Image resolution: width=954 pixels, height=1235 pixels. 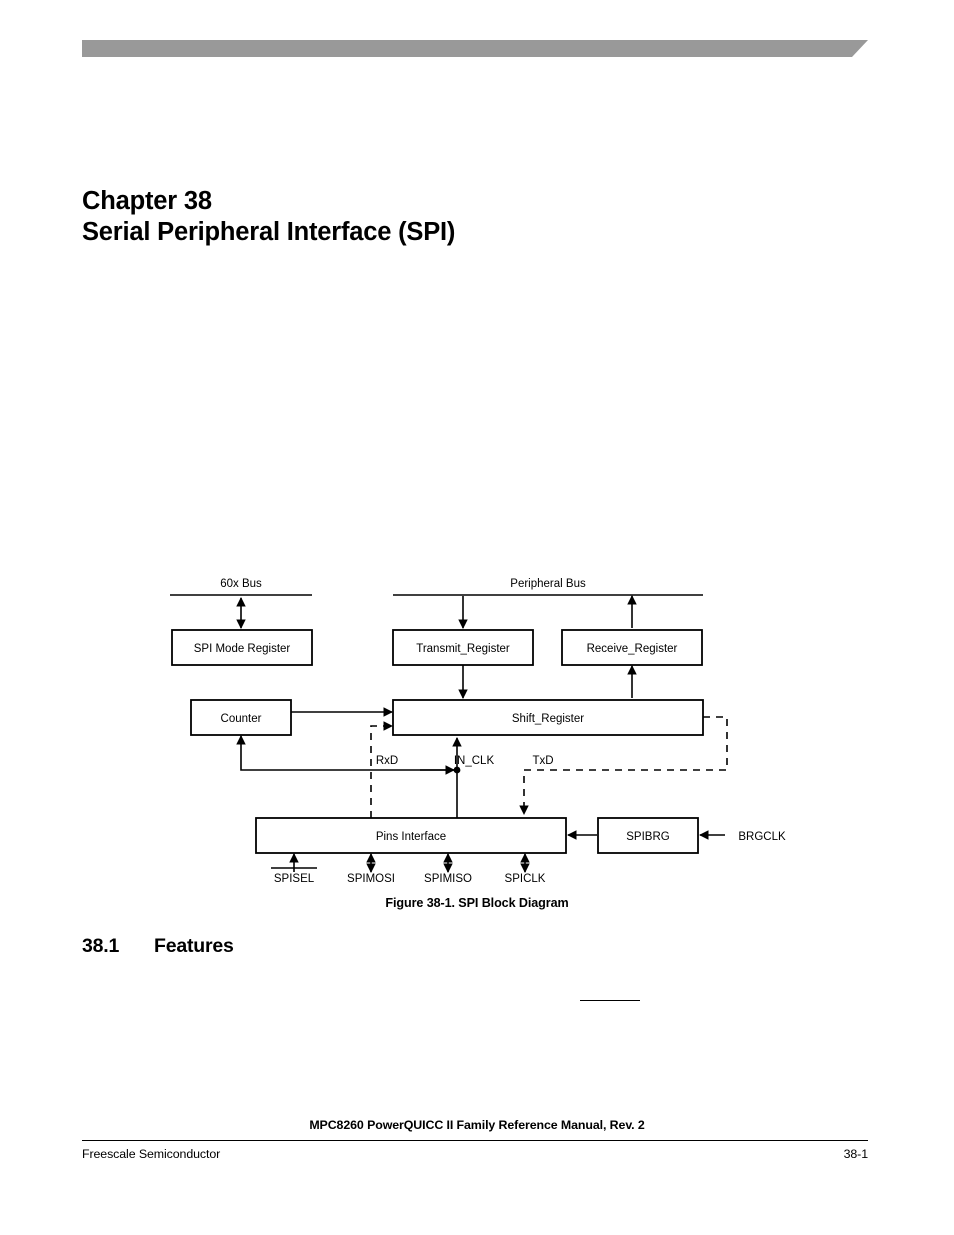 What do you see at coordinates (101, 946) in the screenshot?
I see `section-number: 38.1` at bounding box center [101, 946].